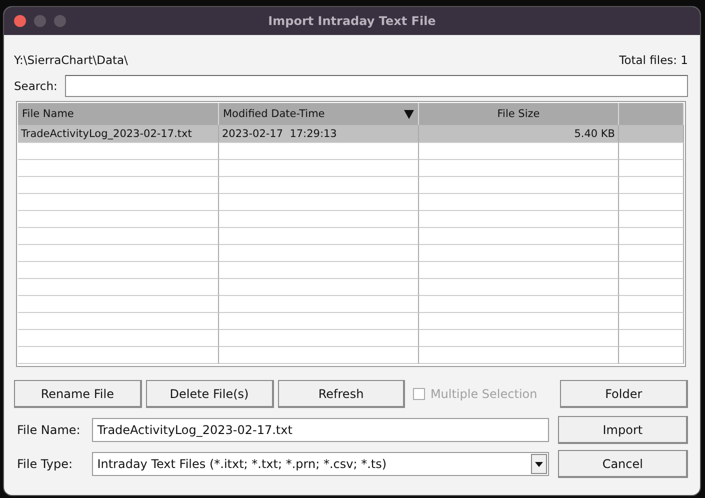 The height and width of the screenshot is (498, 705). I want to click on table-cell: TradeActivityLog_2023-02-17.txt, so click(118, 134).